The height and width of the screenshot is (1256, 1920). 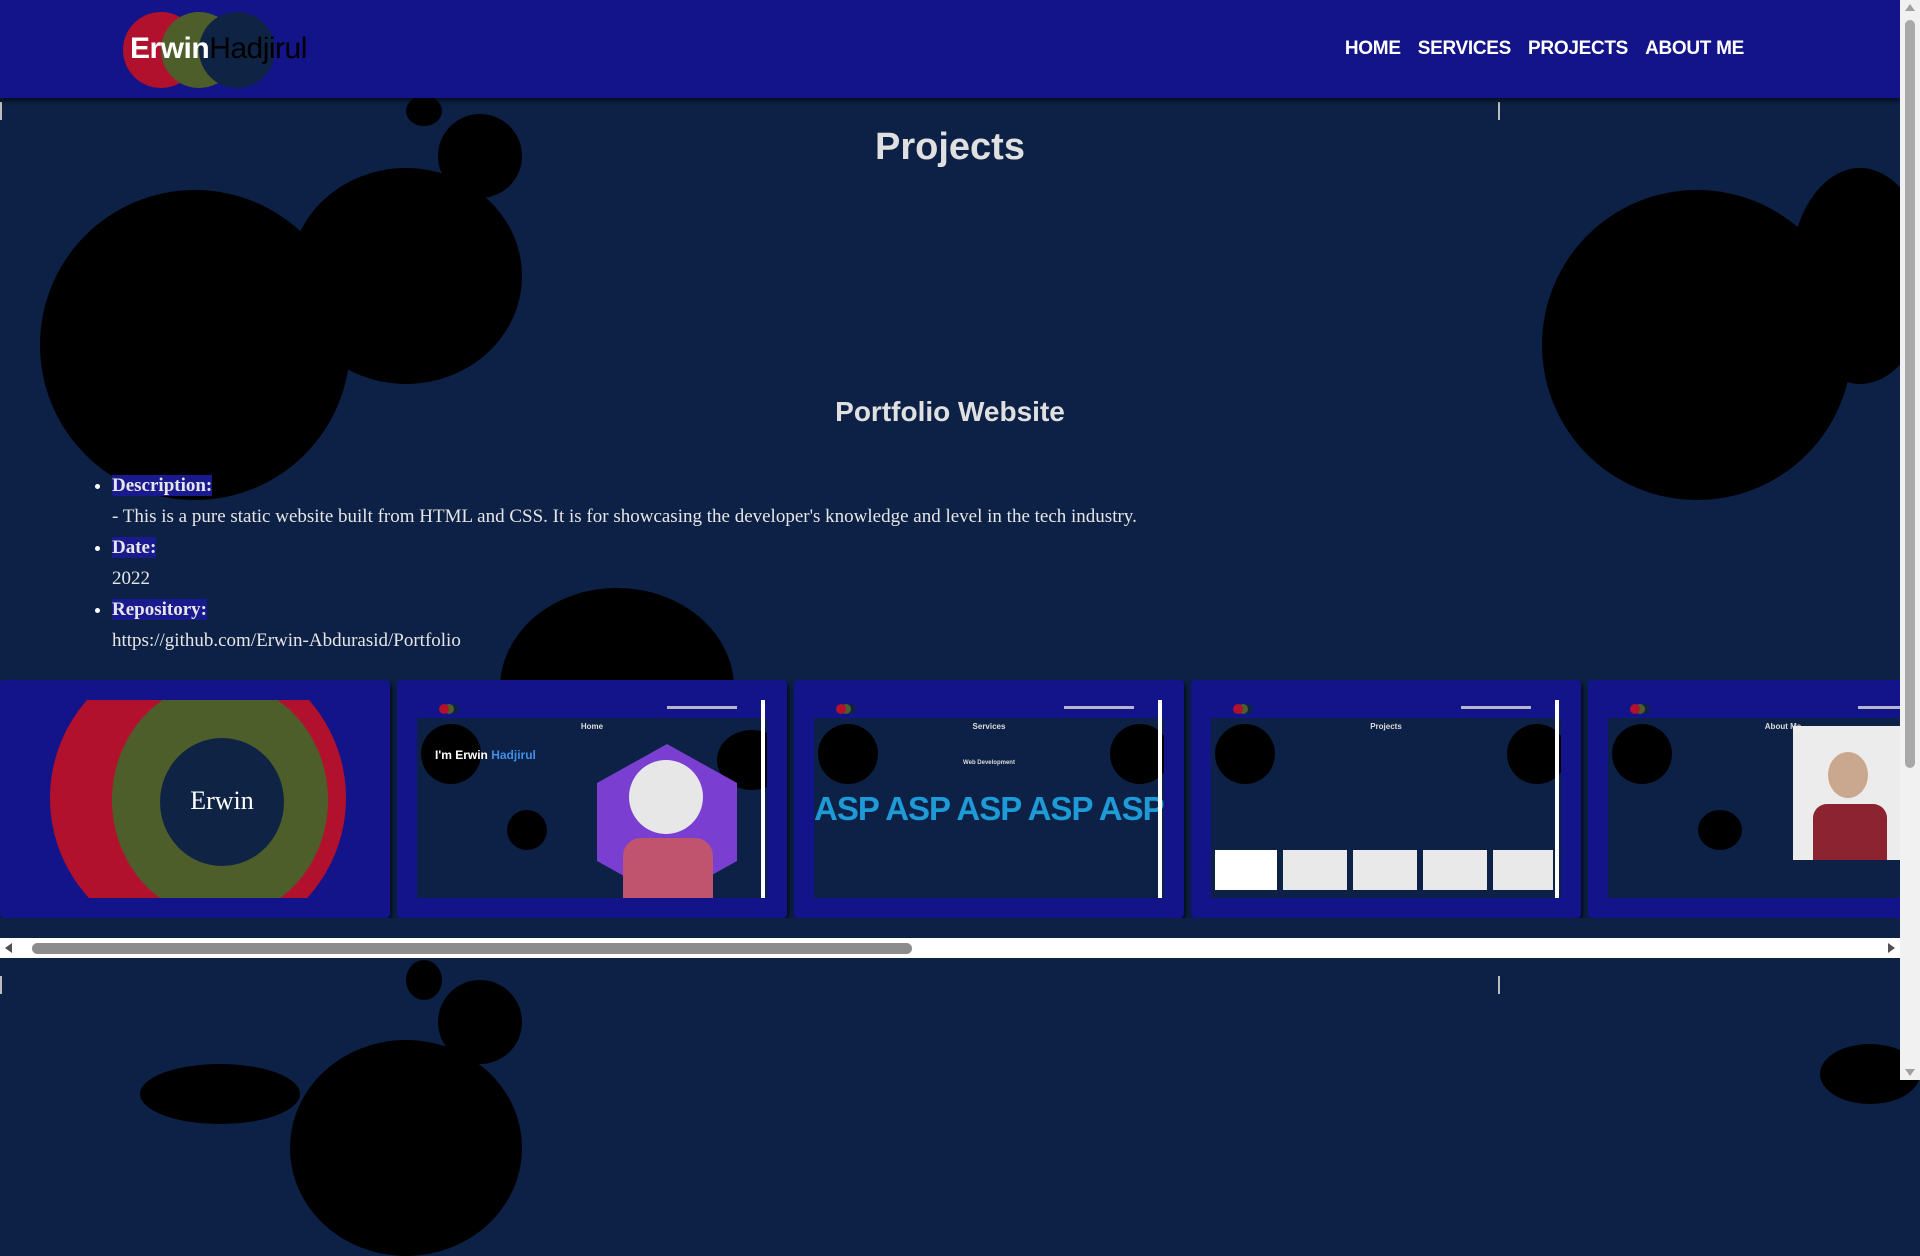 I want to click on gallery-card-logo: Erwin, so click(x=195, y=799).